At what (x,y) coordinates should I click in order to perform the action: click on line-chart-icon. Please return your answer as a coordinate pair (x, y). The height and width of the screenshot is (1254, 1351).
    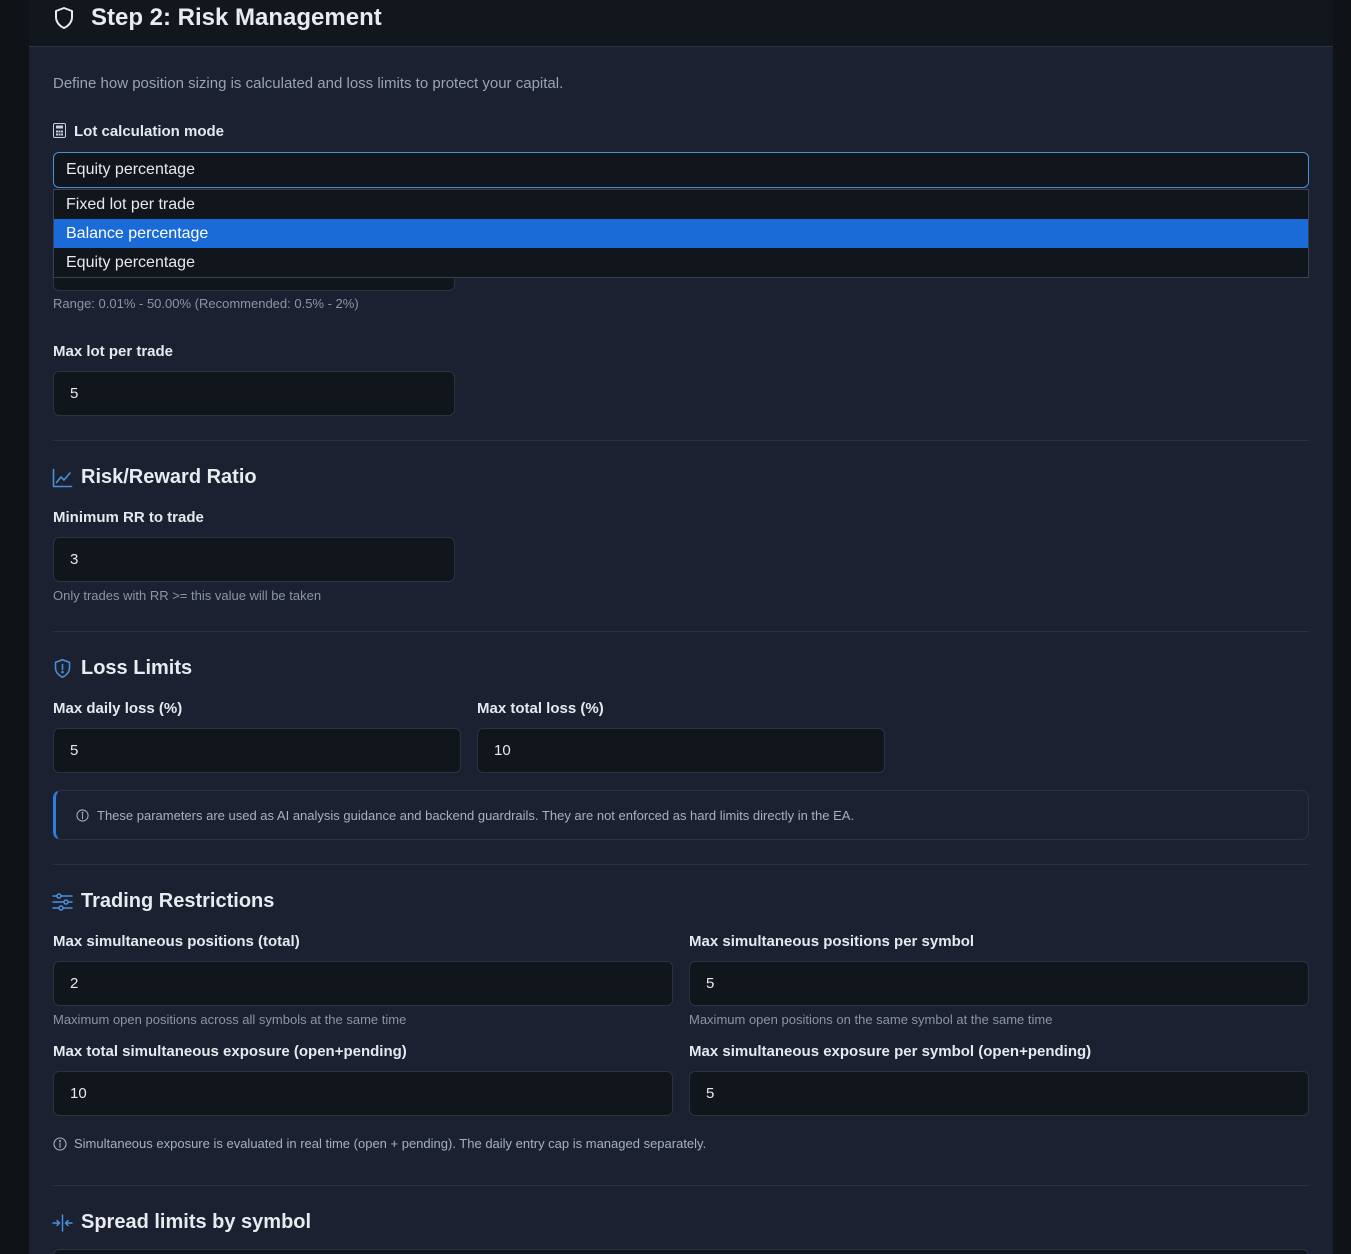
    Looking at the image, I should click on (62, 477).